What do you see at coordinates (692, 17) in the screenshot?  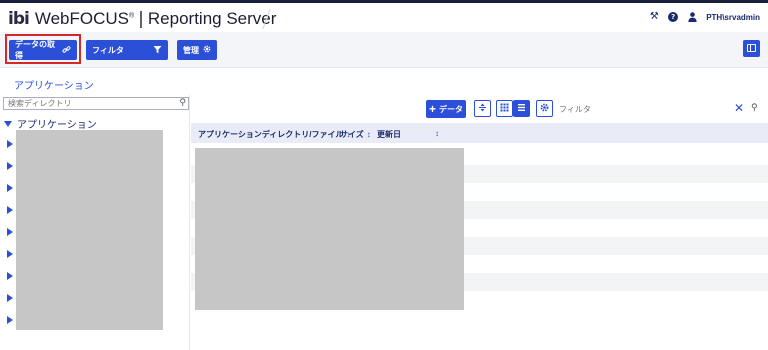 I see `user-icon` at bounding box center [692, 17].